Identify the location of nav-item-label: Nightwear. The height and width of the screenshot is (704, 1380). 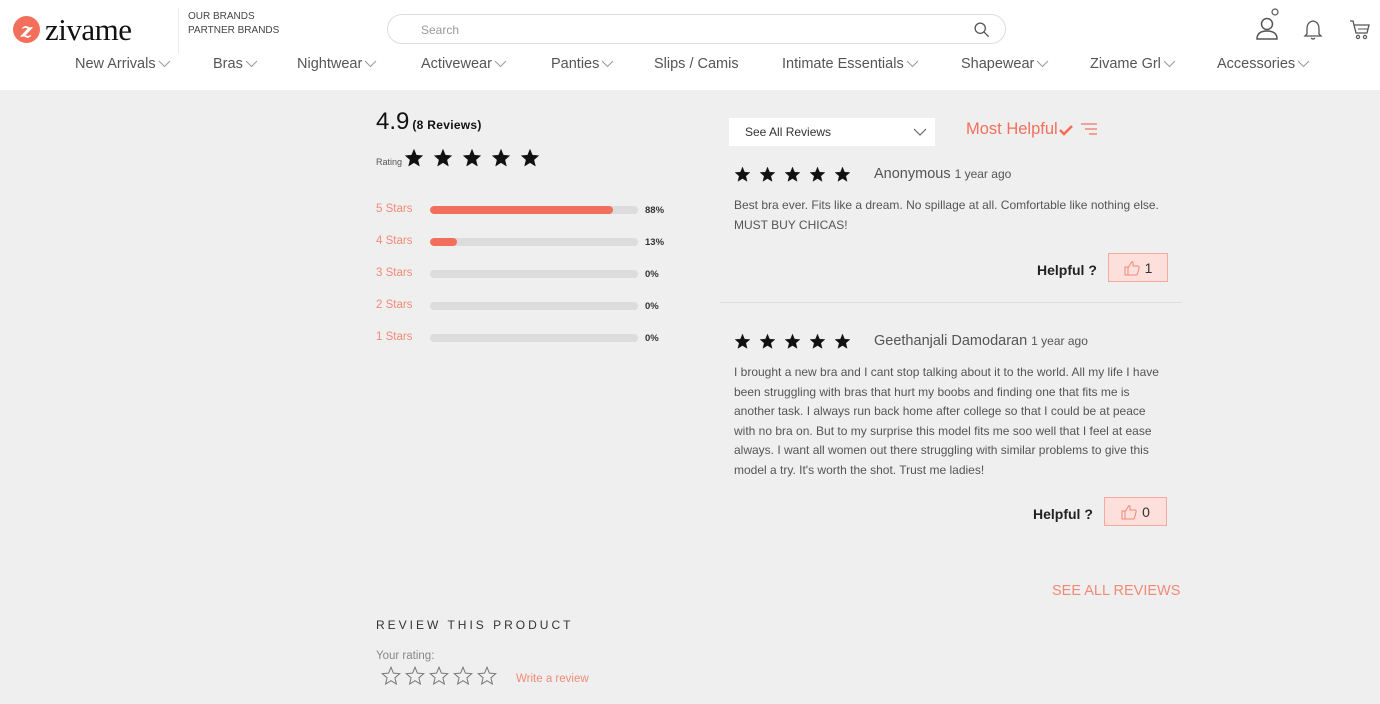
(330, 64).